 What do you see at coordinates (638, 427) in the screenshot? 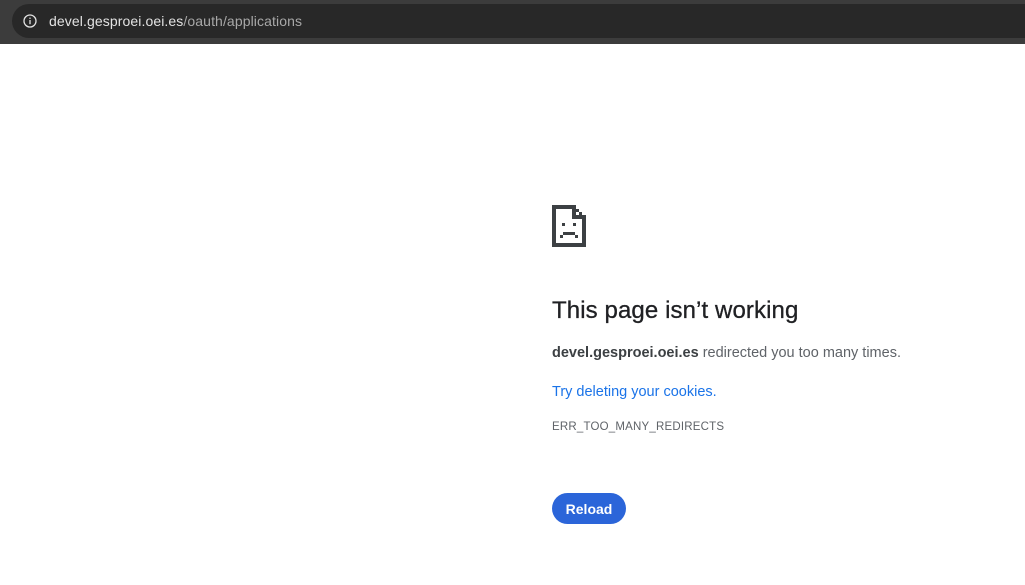
I see `error-code: ERR_TOO_MANY_REDIRECTS` at bounding box center [638, 427].